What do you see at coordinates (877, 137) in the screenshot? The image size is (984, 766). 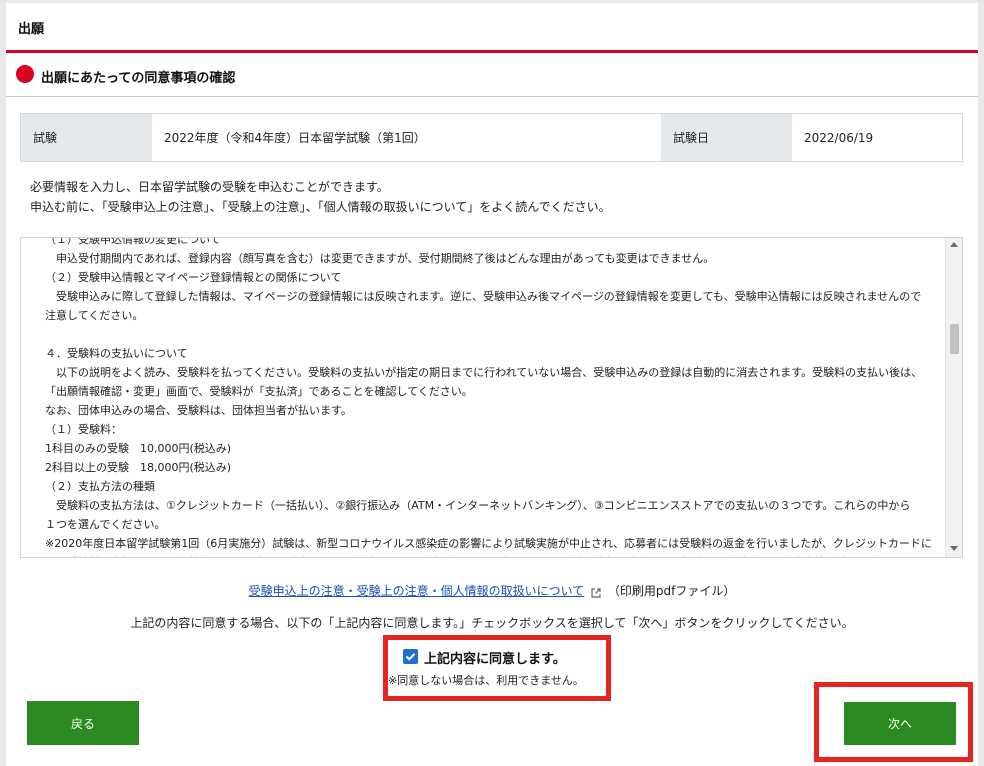 I see `exam-date-value: 2022/06/19` at bounding box center [877, 137].